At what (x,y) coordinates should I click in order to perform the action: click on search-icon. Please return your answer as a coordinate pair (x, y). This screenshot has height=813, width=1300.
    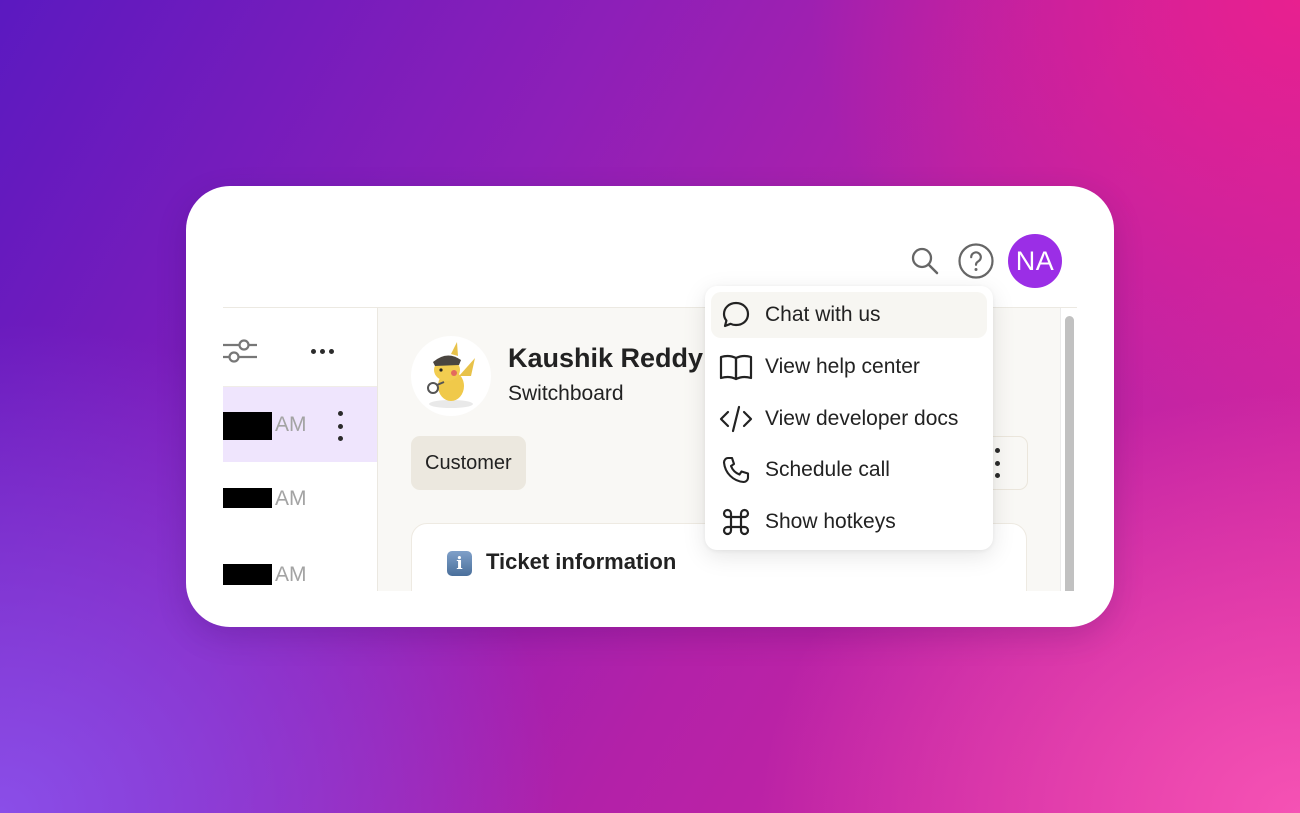
    Looking at the image, I should click on (925, 261).